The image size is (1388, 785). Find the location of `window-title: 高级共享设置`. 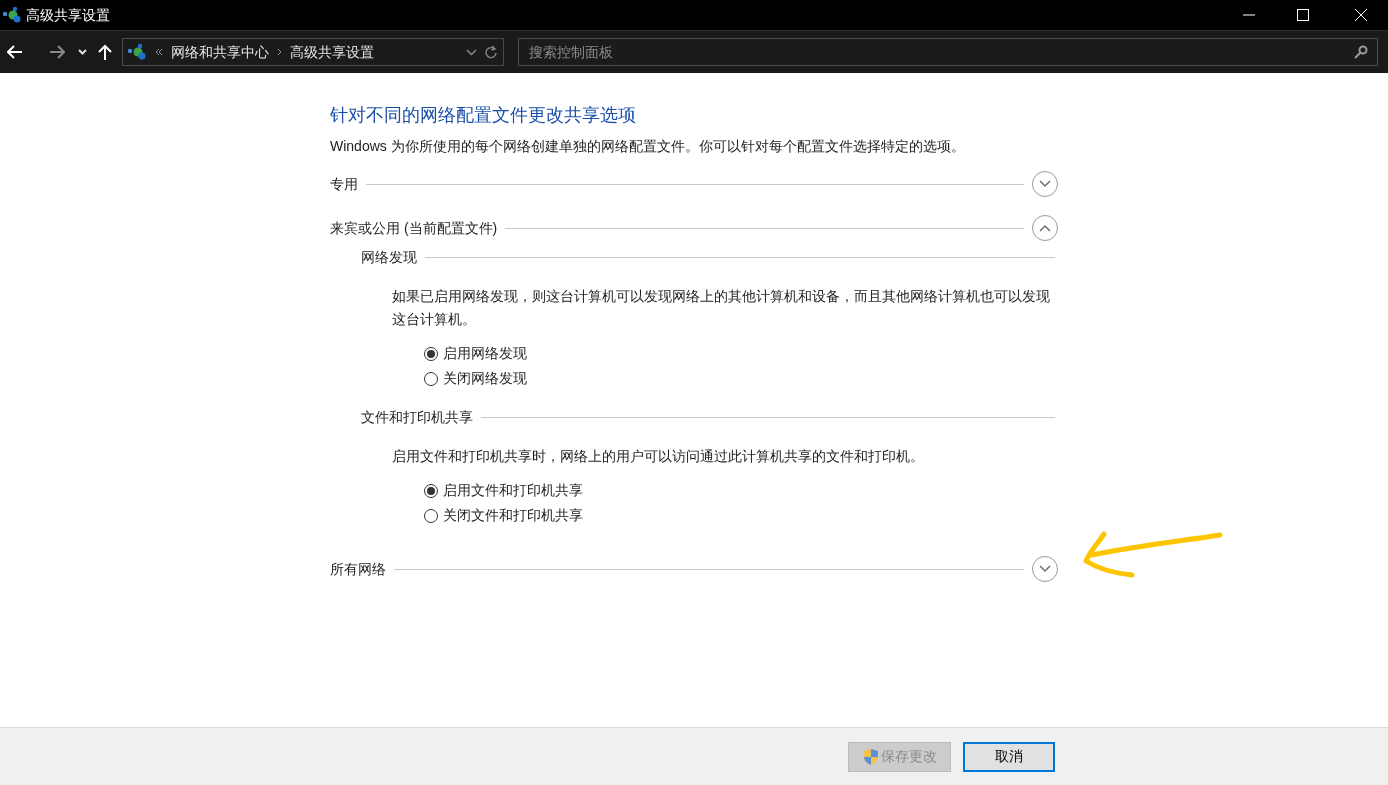

window-title: 高级共享设置 is located at coordinates (68, 15).